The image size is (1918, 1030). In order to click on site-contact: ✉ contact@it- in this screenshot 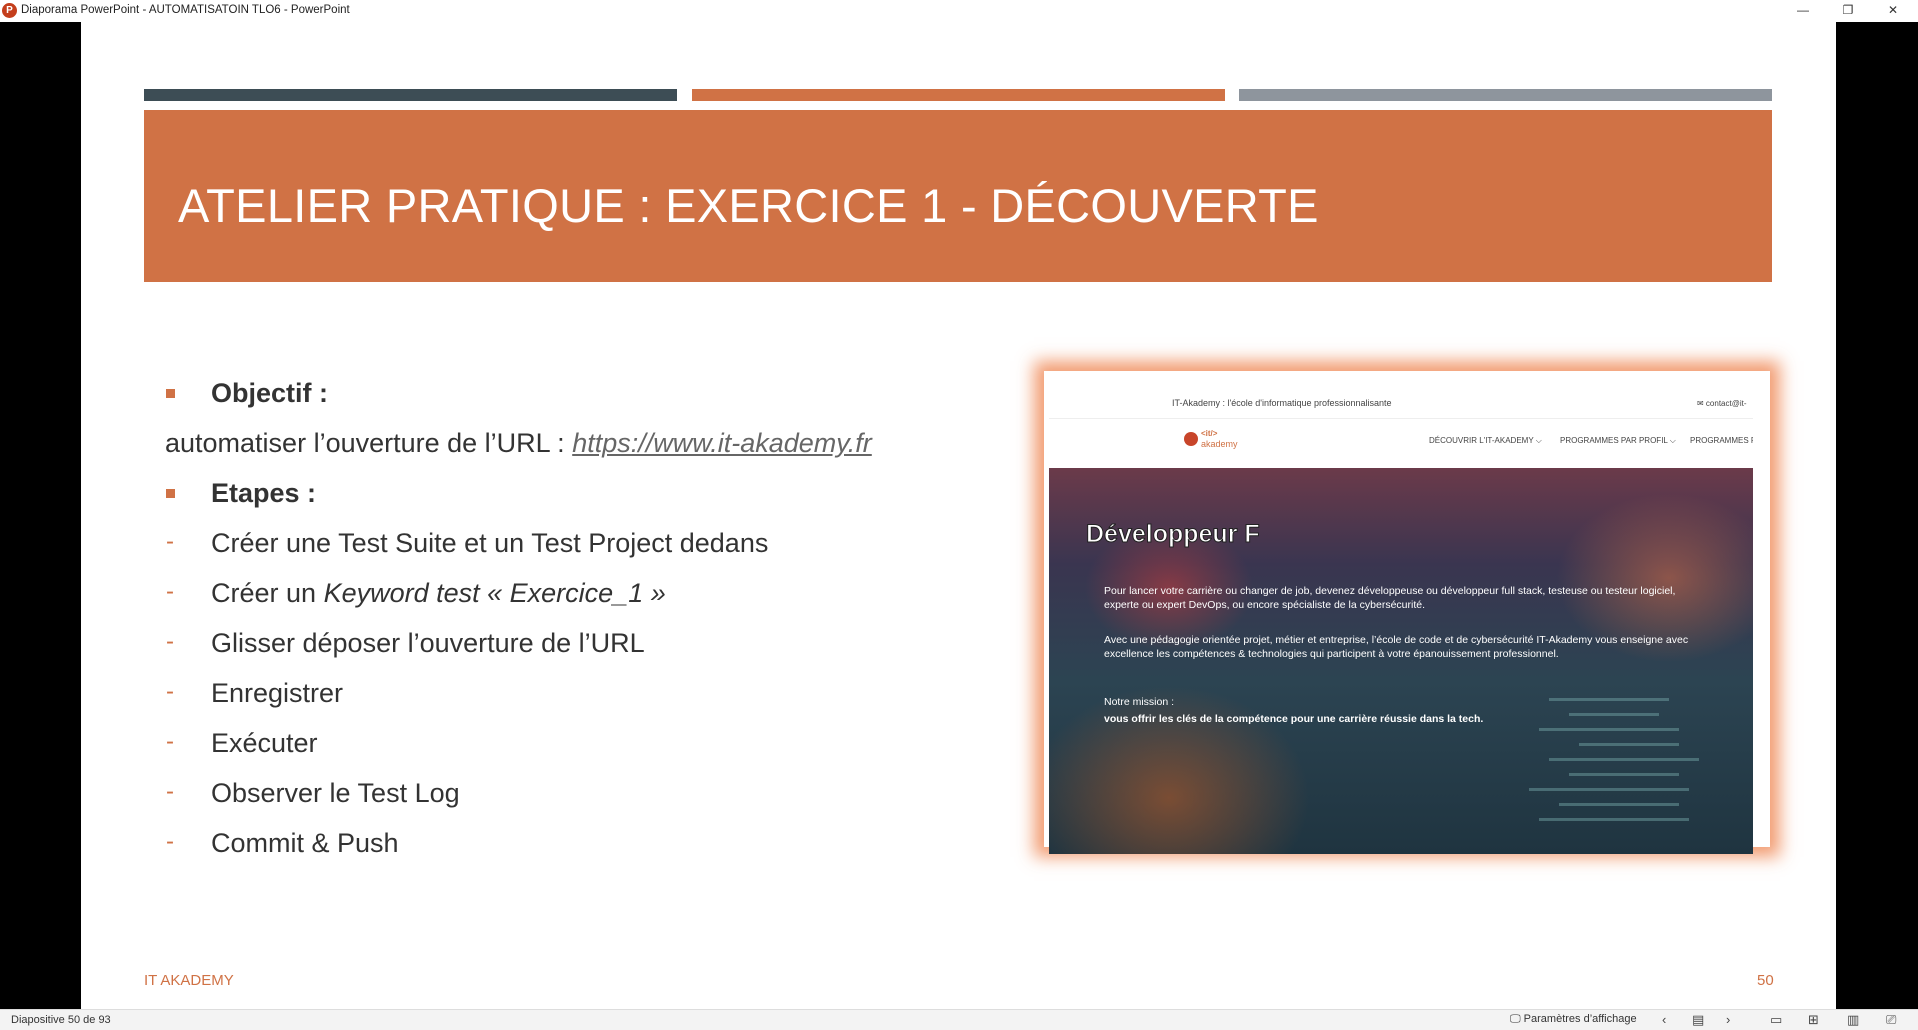, I will do `click(1722, 403)`.